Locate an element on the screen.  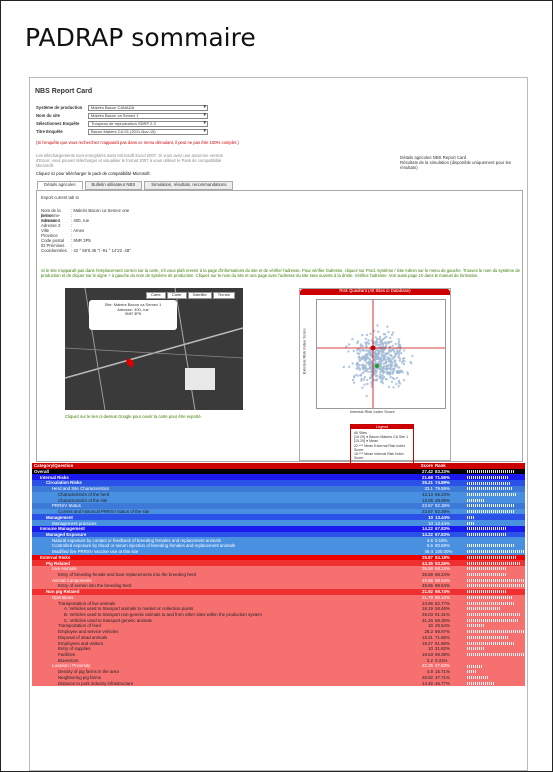
table-row: Live Animals 35.59 68.24% is located at coordinates (278, 568).